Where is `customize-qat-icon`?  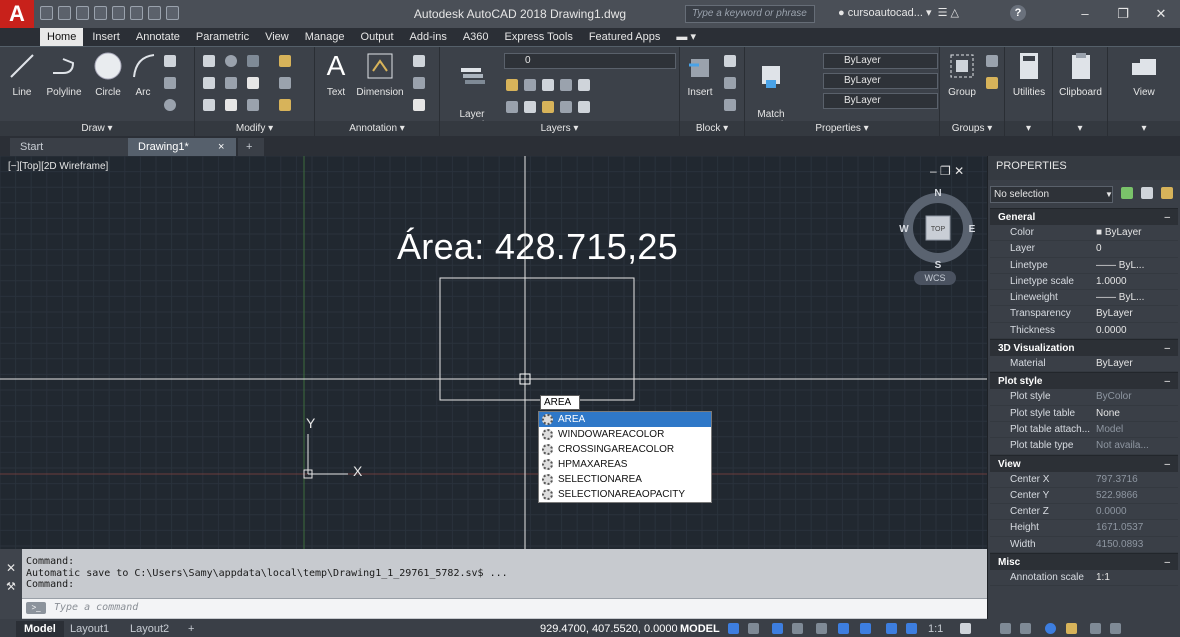
customize-qat-icon is located at coordinates (172, 13).